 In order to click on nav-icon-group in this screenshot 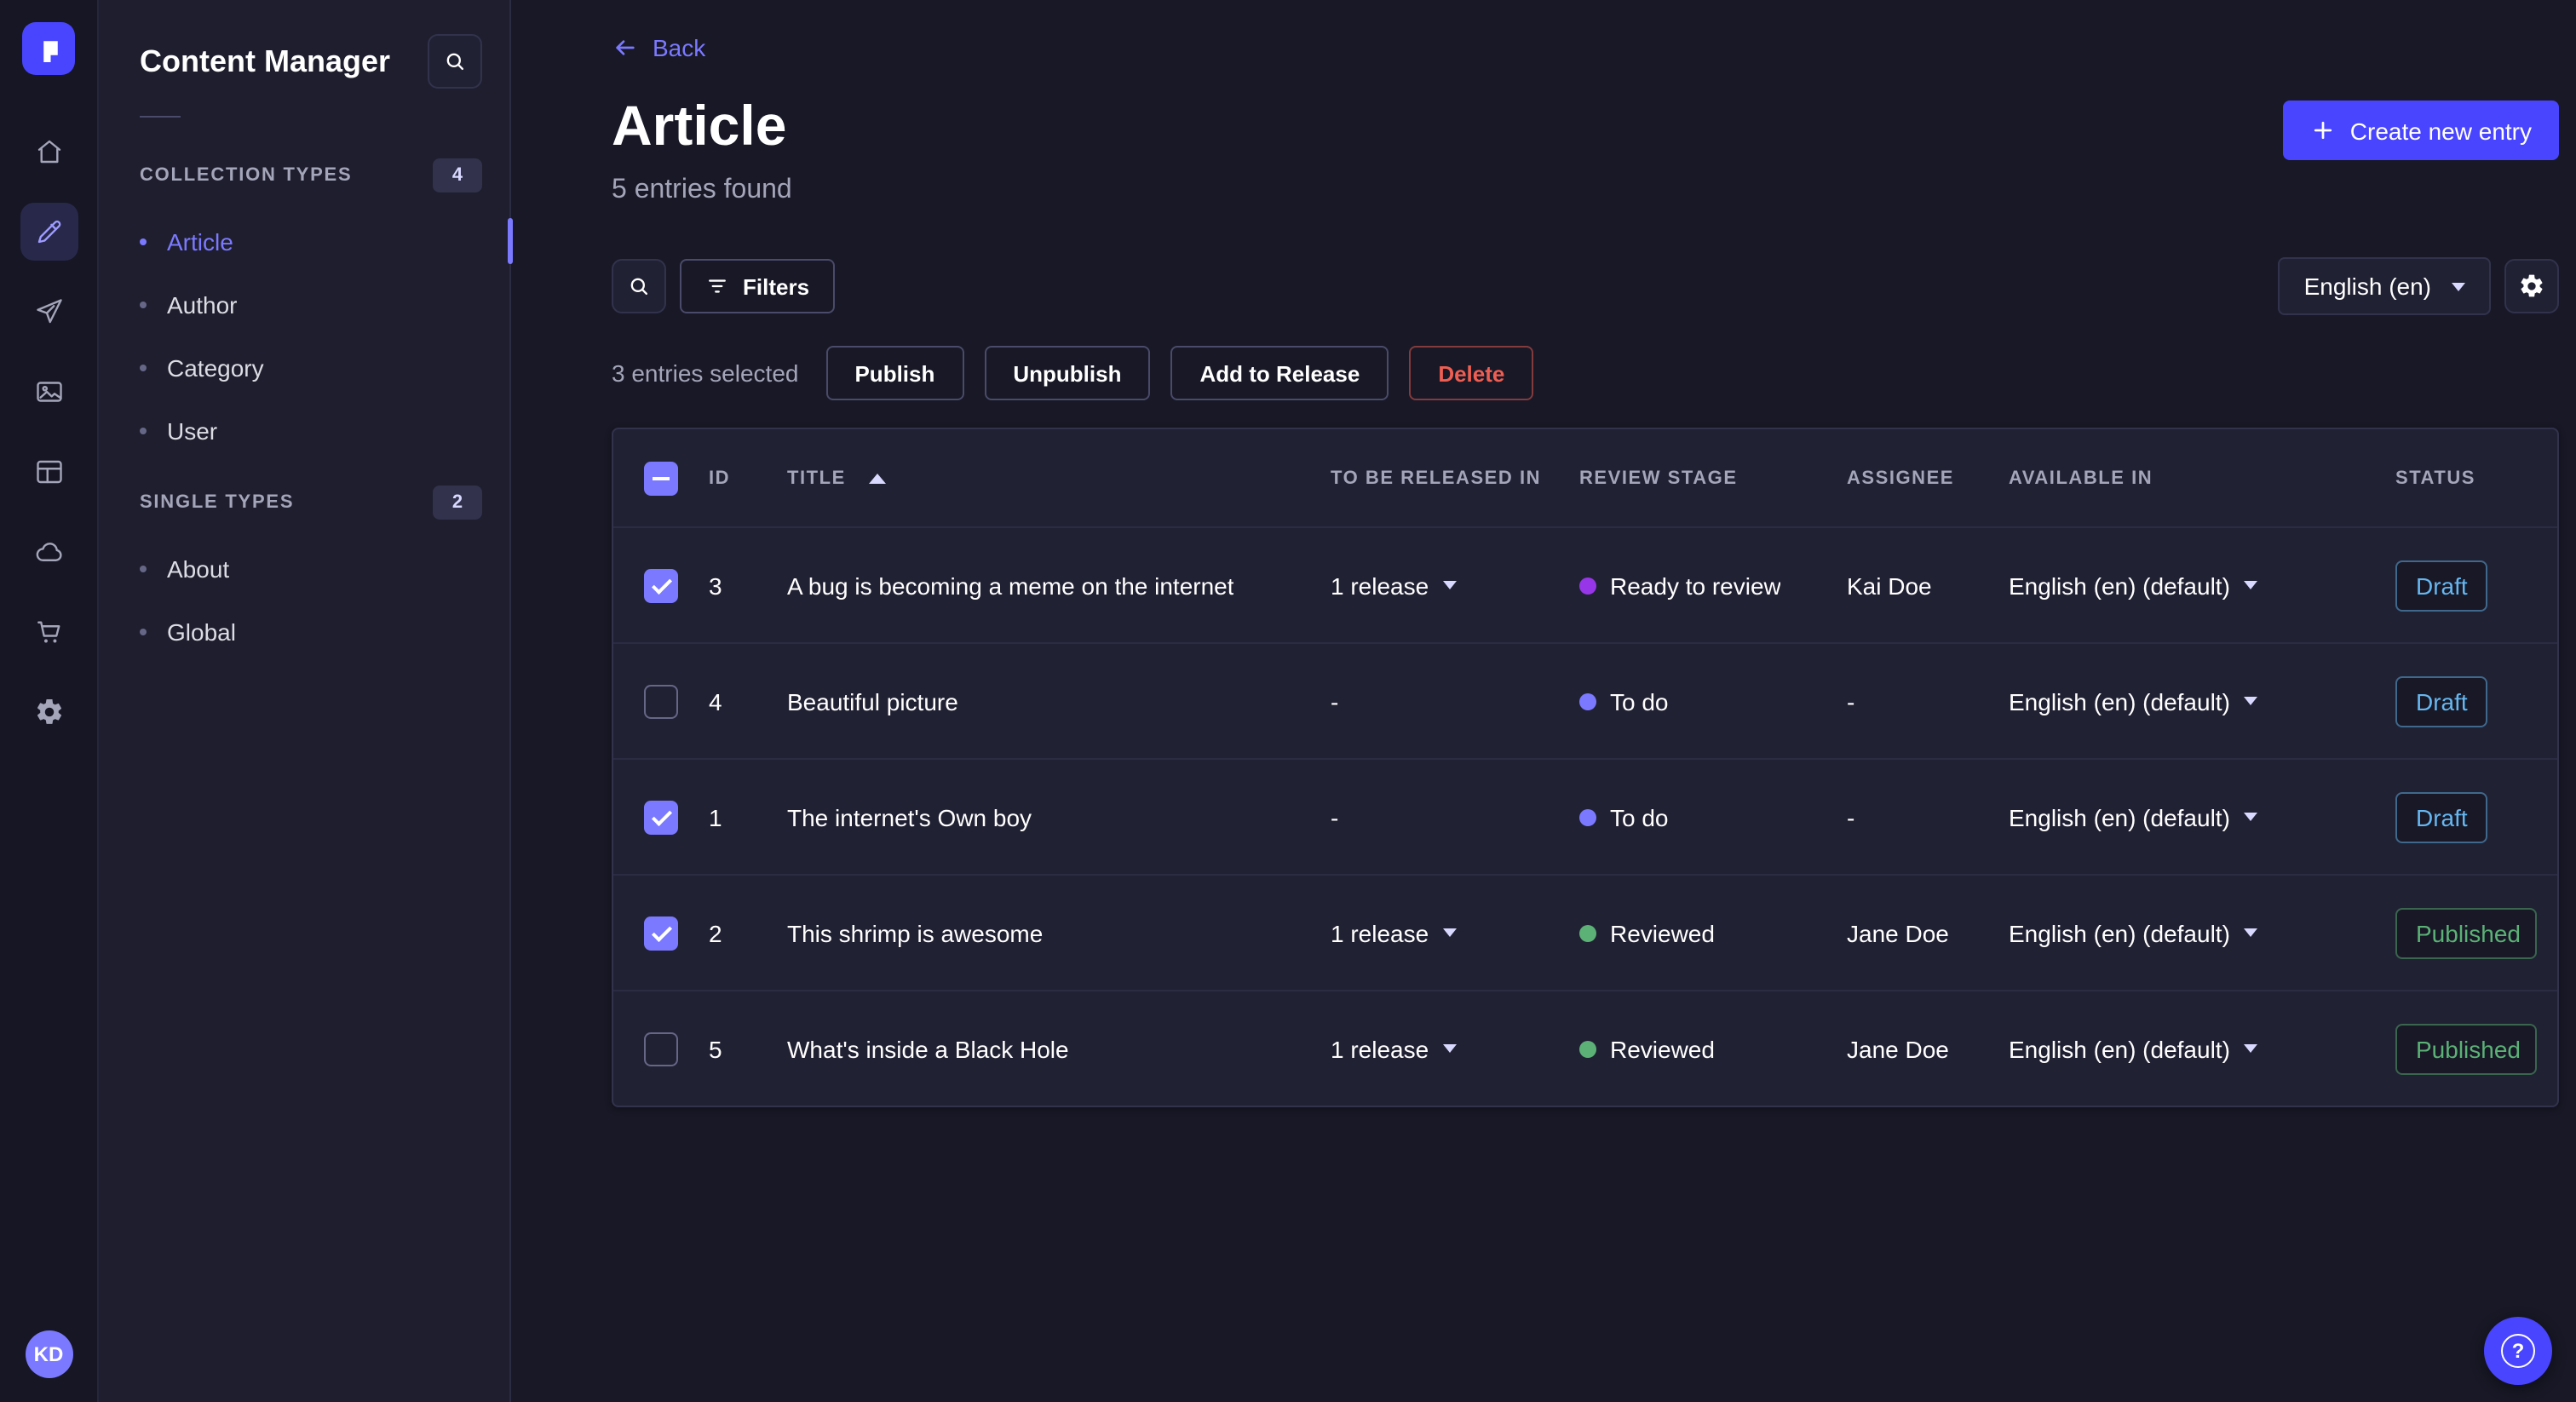, I will do `click(49, 432)`.